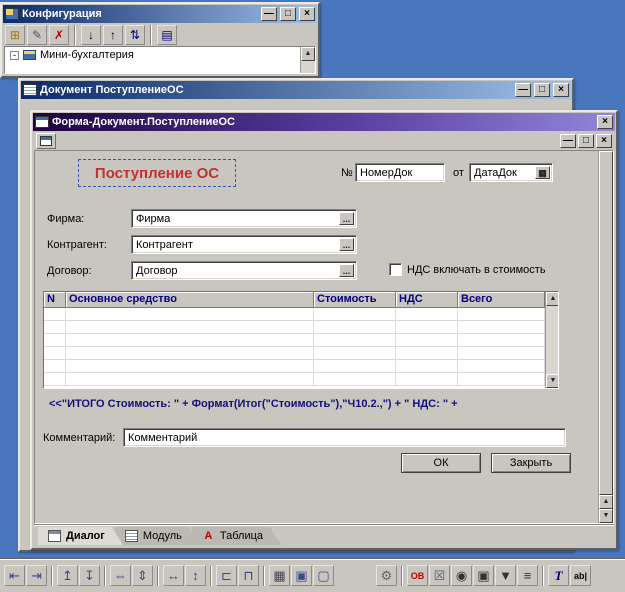 Image resolution: width=625 pixels, height=592 pixels. What do you see at coordinates (160, 55) in the screenshot?
I see `tree-root-row: - Мини-бухгалтерия` at bounding box center [160, 55].